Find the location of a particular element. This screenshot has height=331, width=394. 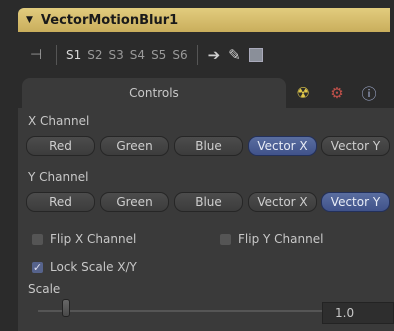

tab-controls: Controls is located at coordinates (154, 93).